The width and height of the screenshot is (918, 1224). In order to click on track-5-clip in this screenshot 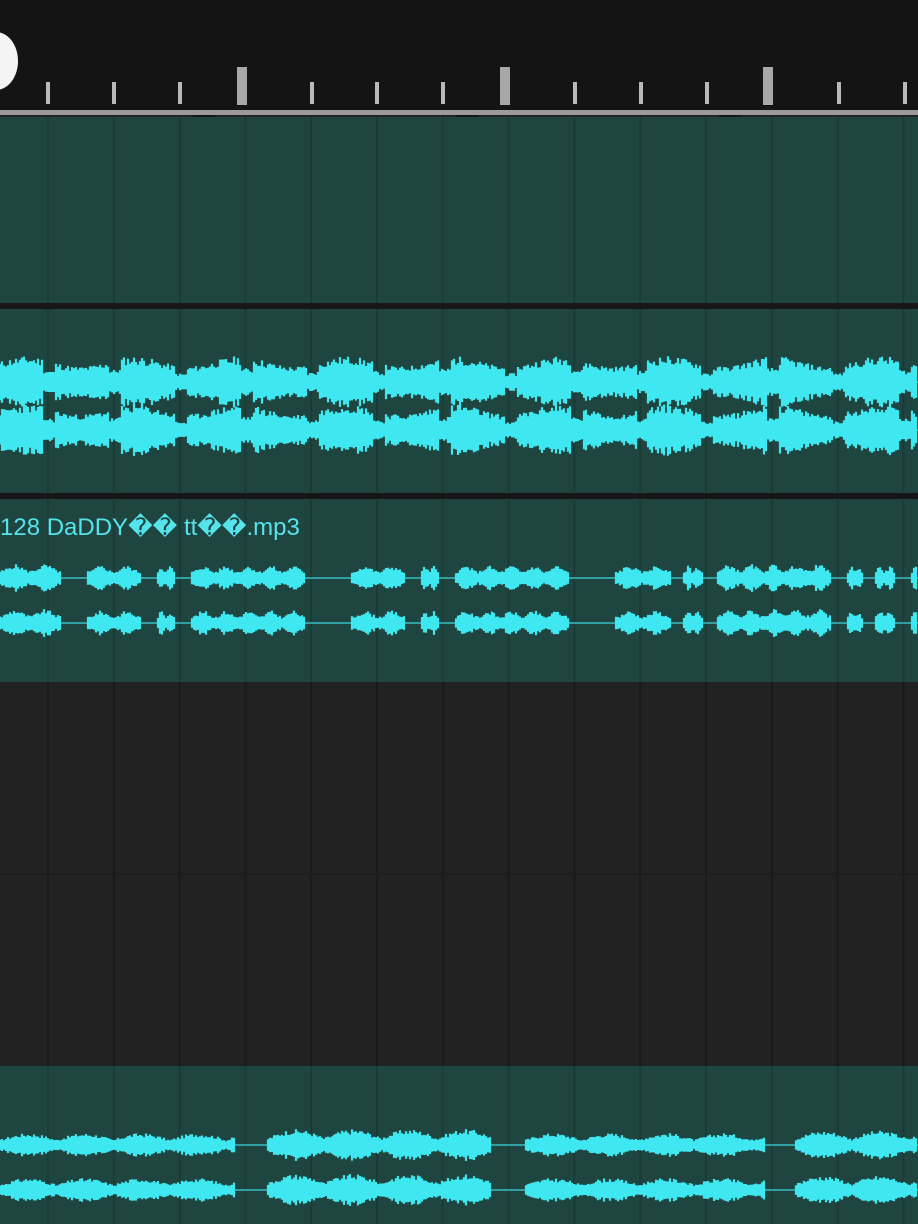, I will do `click(459, 1145)`.